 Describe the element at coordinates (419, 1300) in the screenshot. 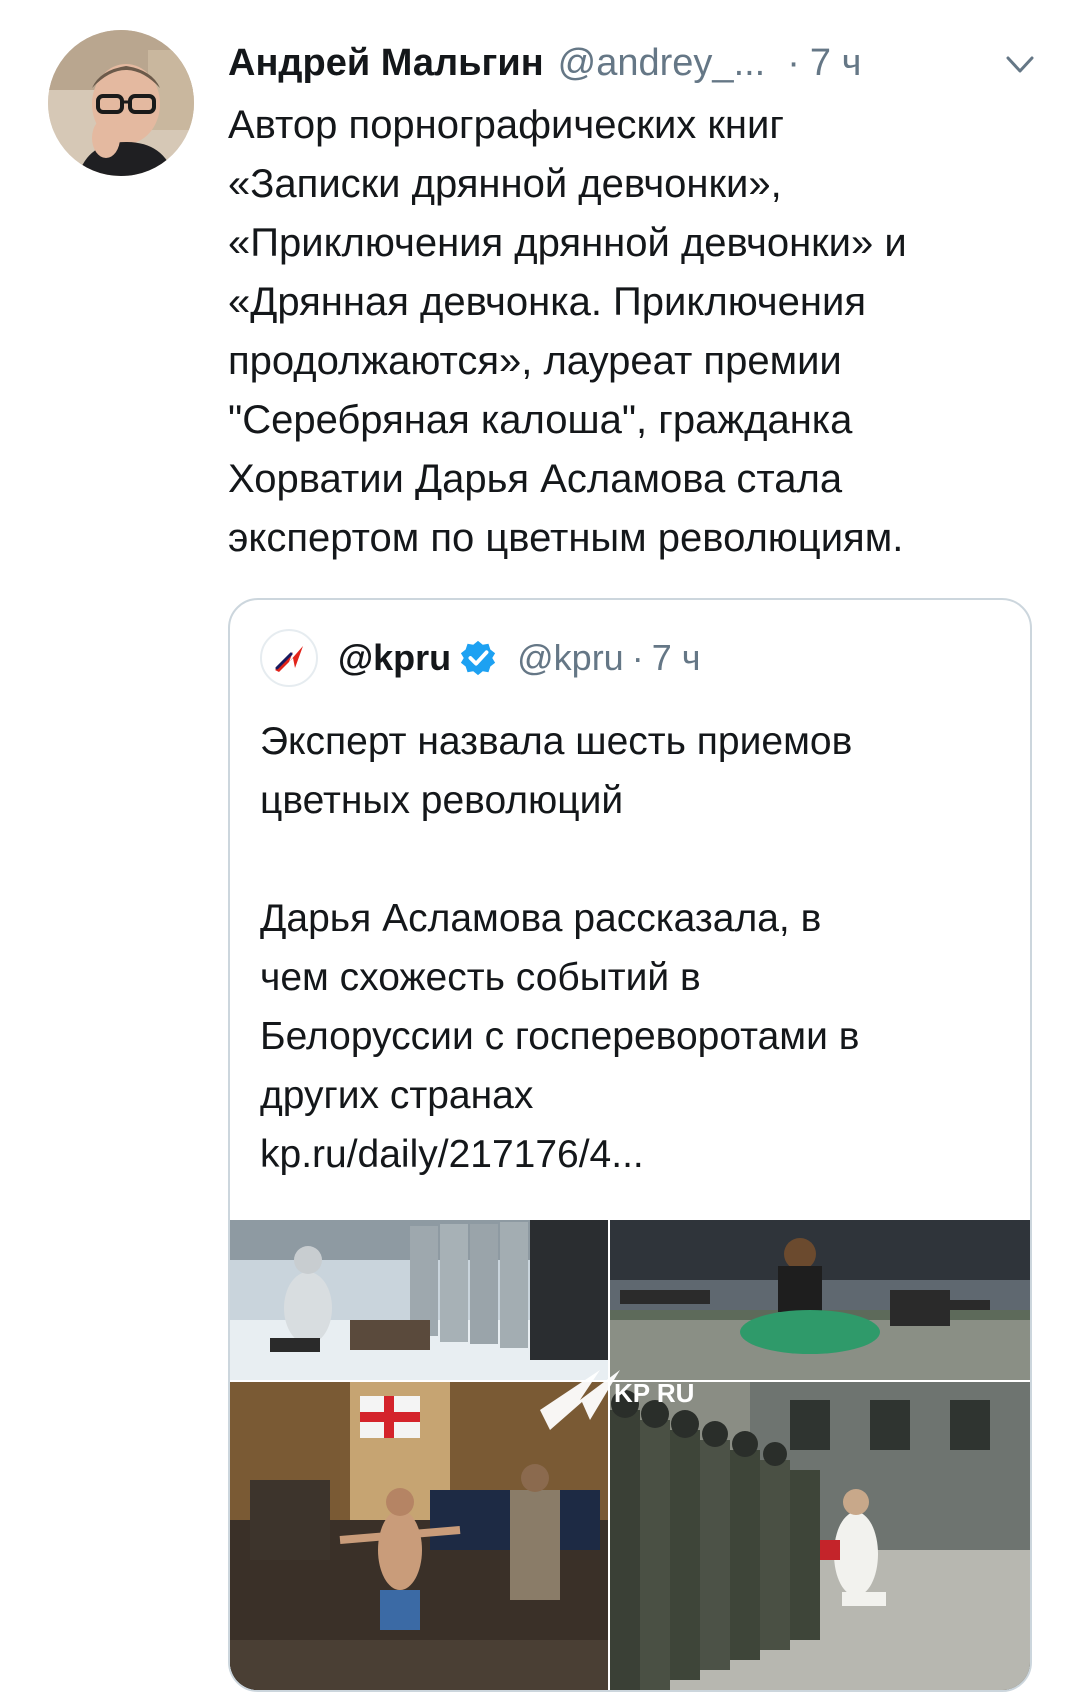

I see `photo-top-left` at that location.